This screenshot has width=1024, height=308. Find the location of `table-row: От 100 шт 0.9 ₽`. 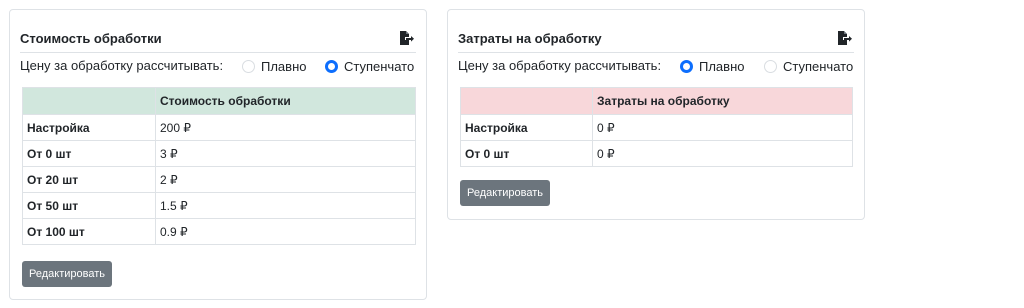

table-row: От 100 шт 0.9 ₽ is located at coordinates (219, 231).